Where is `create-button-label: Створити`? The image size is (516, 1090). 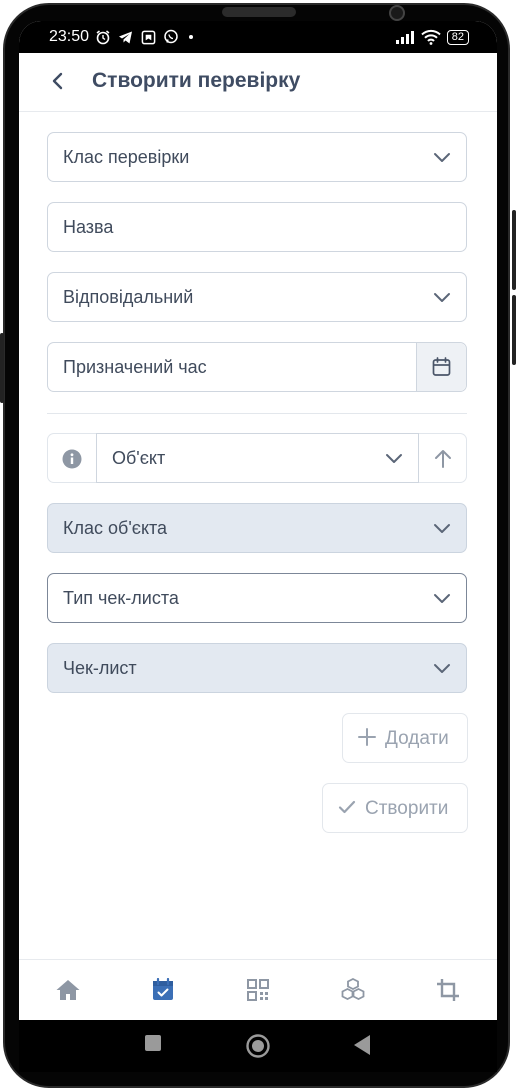 create-button-label: Створити is located at coordinates (407, 808).